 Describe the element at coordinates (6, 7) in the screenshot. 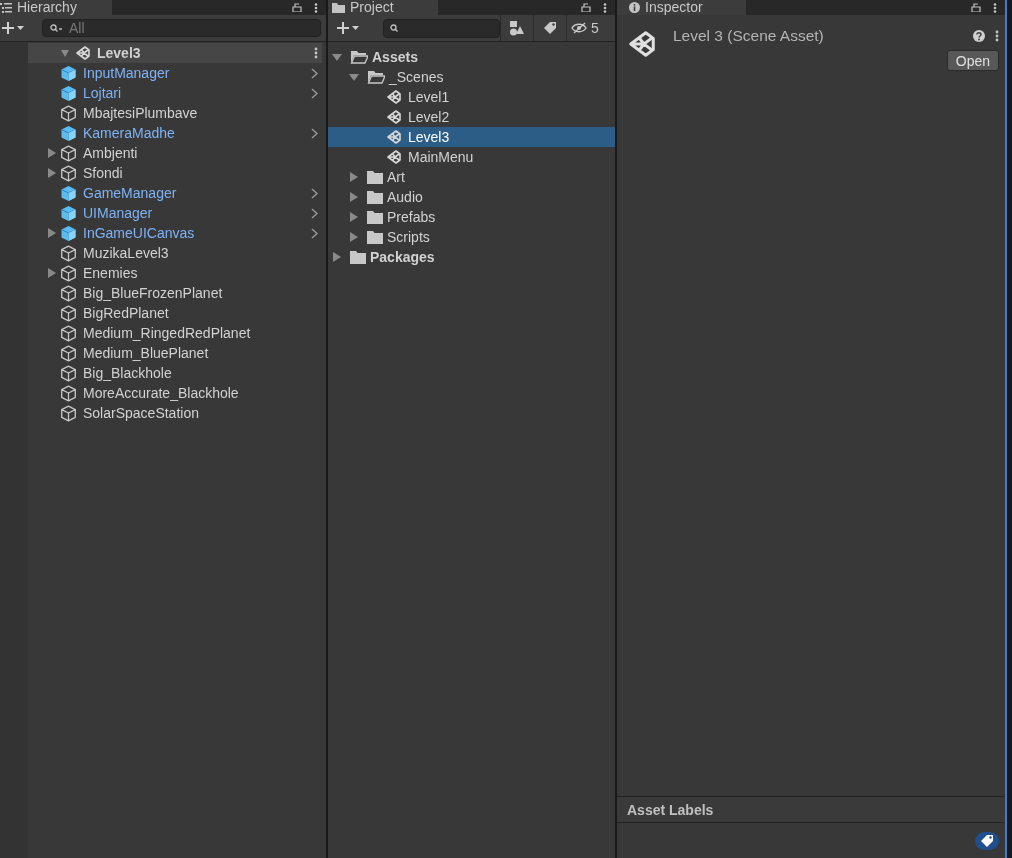

I see `list-icon` at that location.